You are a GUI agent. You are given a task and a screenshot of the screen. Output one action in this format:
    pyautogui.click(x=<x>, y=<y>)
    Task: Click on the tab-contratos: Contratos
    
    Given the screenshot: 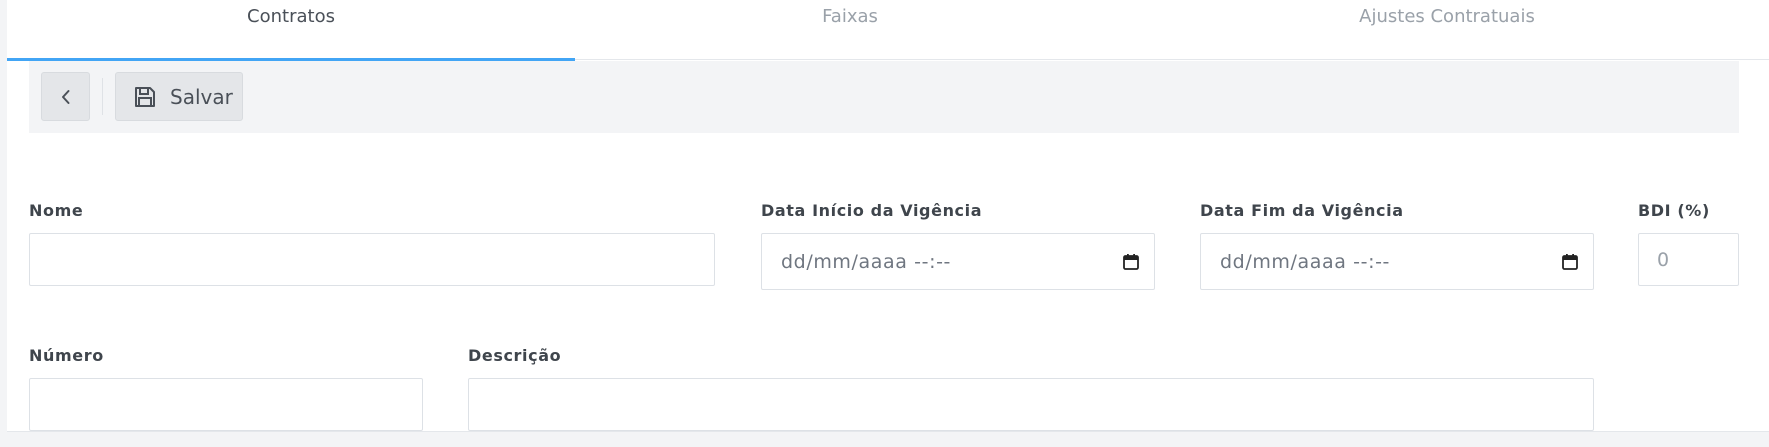 What is the action you would take?
    pyautogui.click(x=291, y=30)
    